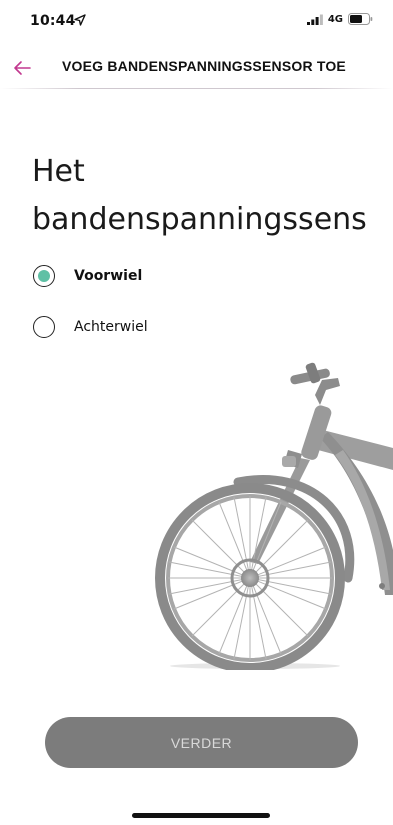 Image resolution: width=393 pixels, height=825 pixels. I want to click on status-time: 10:44, so click(53, 21).